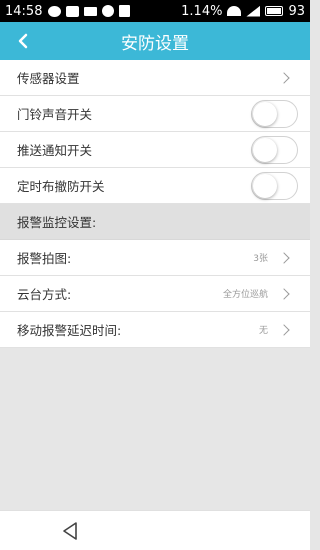 This screenshot has height=550, width=320. What do you see at coordinates (155, 222) in the screenshot?
I see `alarm-section-header: 报警监控设置:` at bounding box center [155, 222].